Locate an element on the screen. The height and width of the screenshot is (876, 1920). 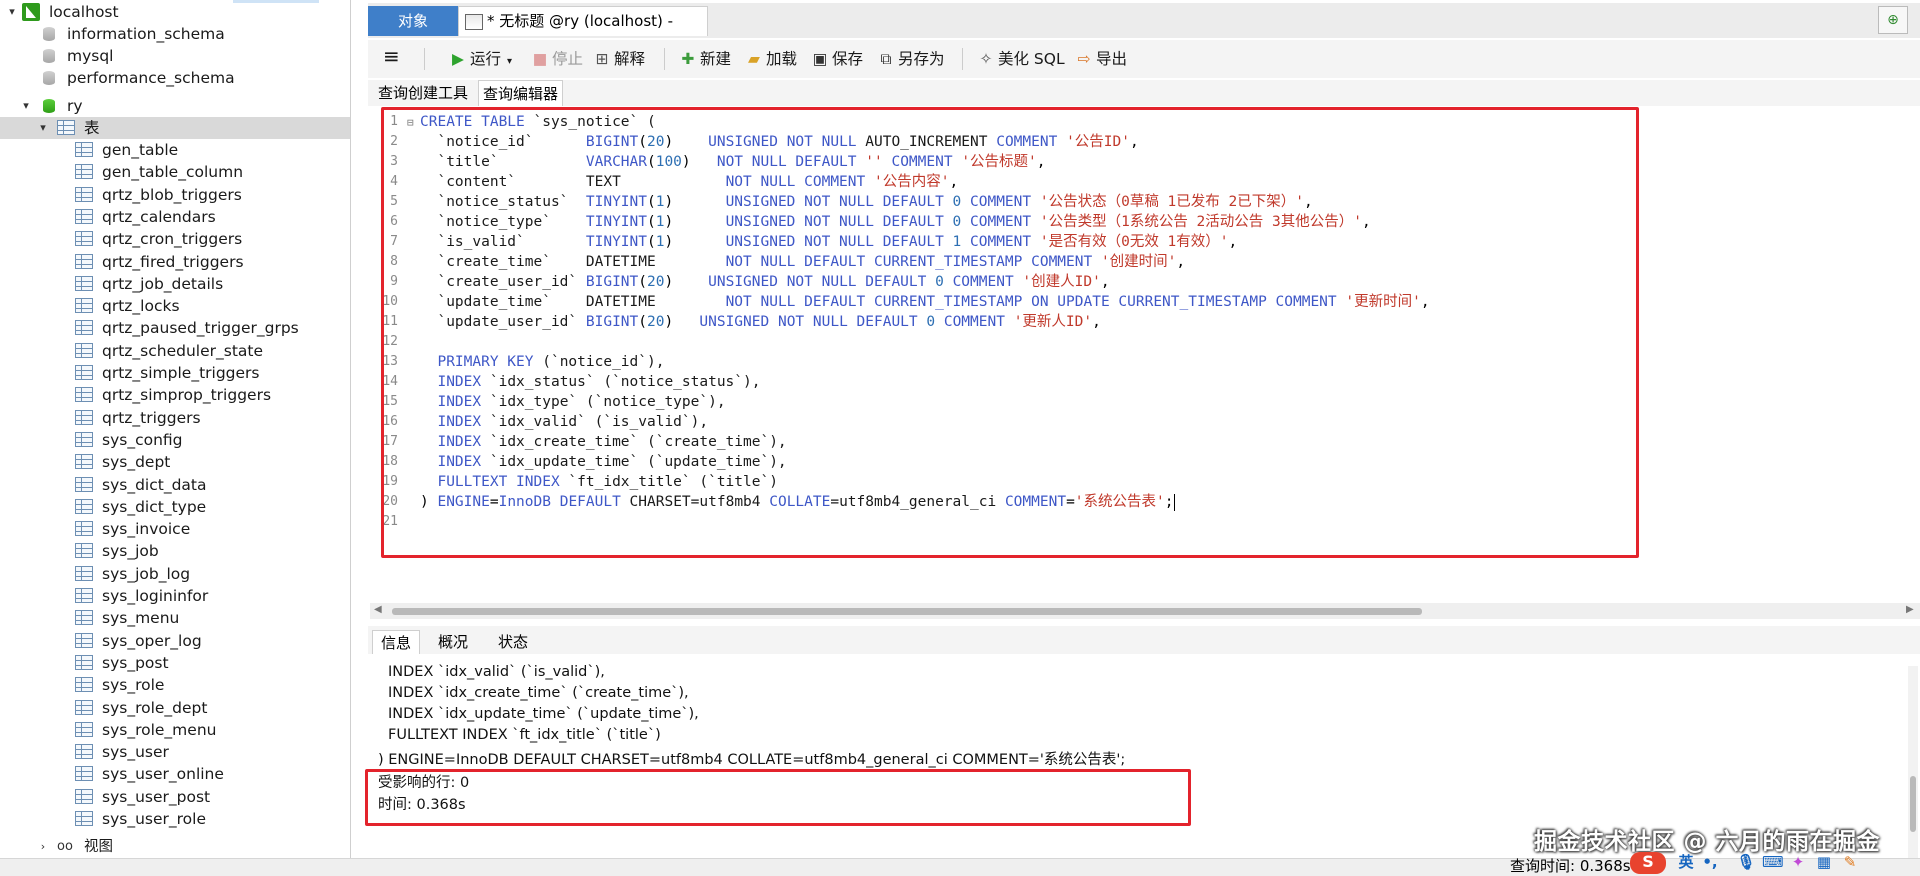
tree-db-information_schema: information_schema is located at coordinates (175, 34).